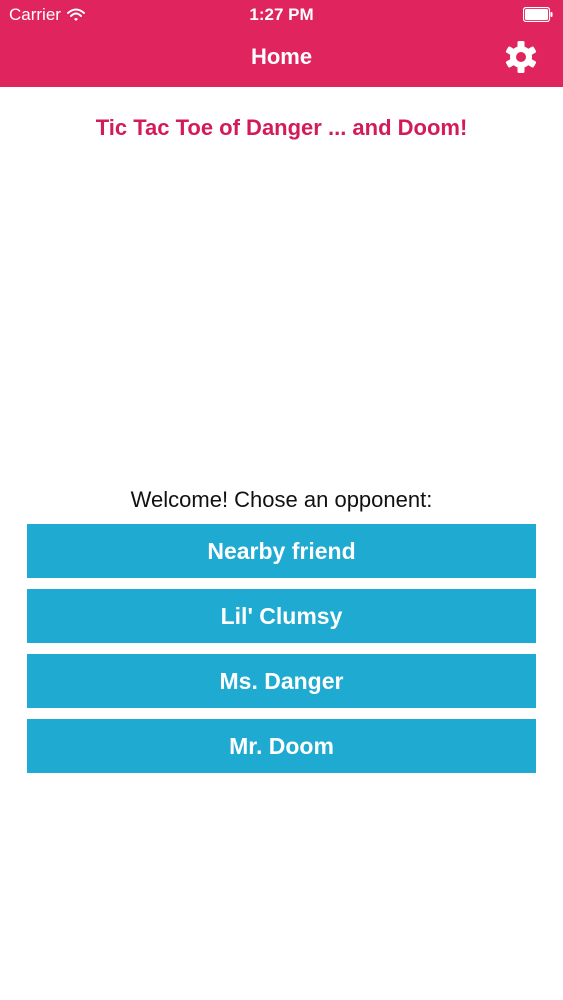 This screenshot has width=563, height=1000. Describe the element at coordinates (521, 57) in the screenshot. I see `gear-icon` at that location.